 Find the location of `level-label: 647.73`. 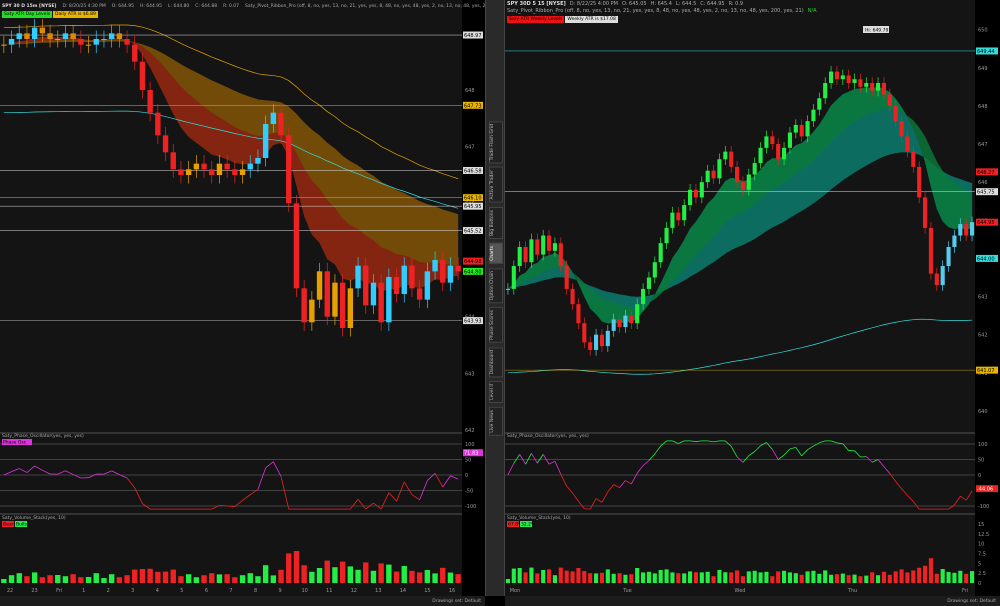

level-label: 647.73 is located at coordinates (473, 106).